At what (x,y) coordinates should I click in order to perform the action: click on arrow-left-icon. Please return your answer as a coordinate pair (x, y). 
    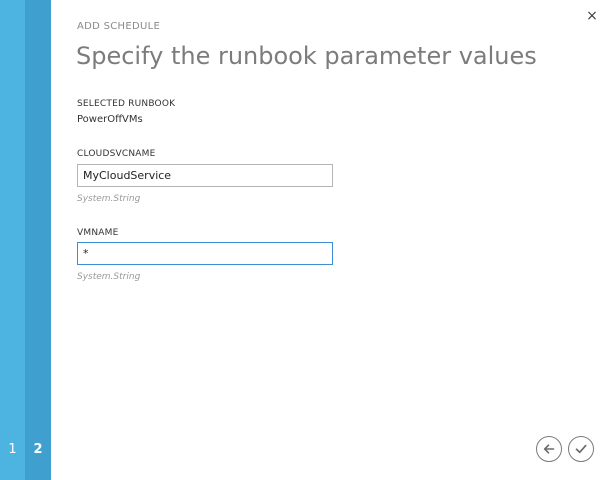
    Looking at the image, I should click on (549, 449).